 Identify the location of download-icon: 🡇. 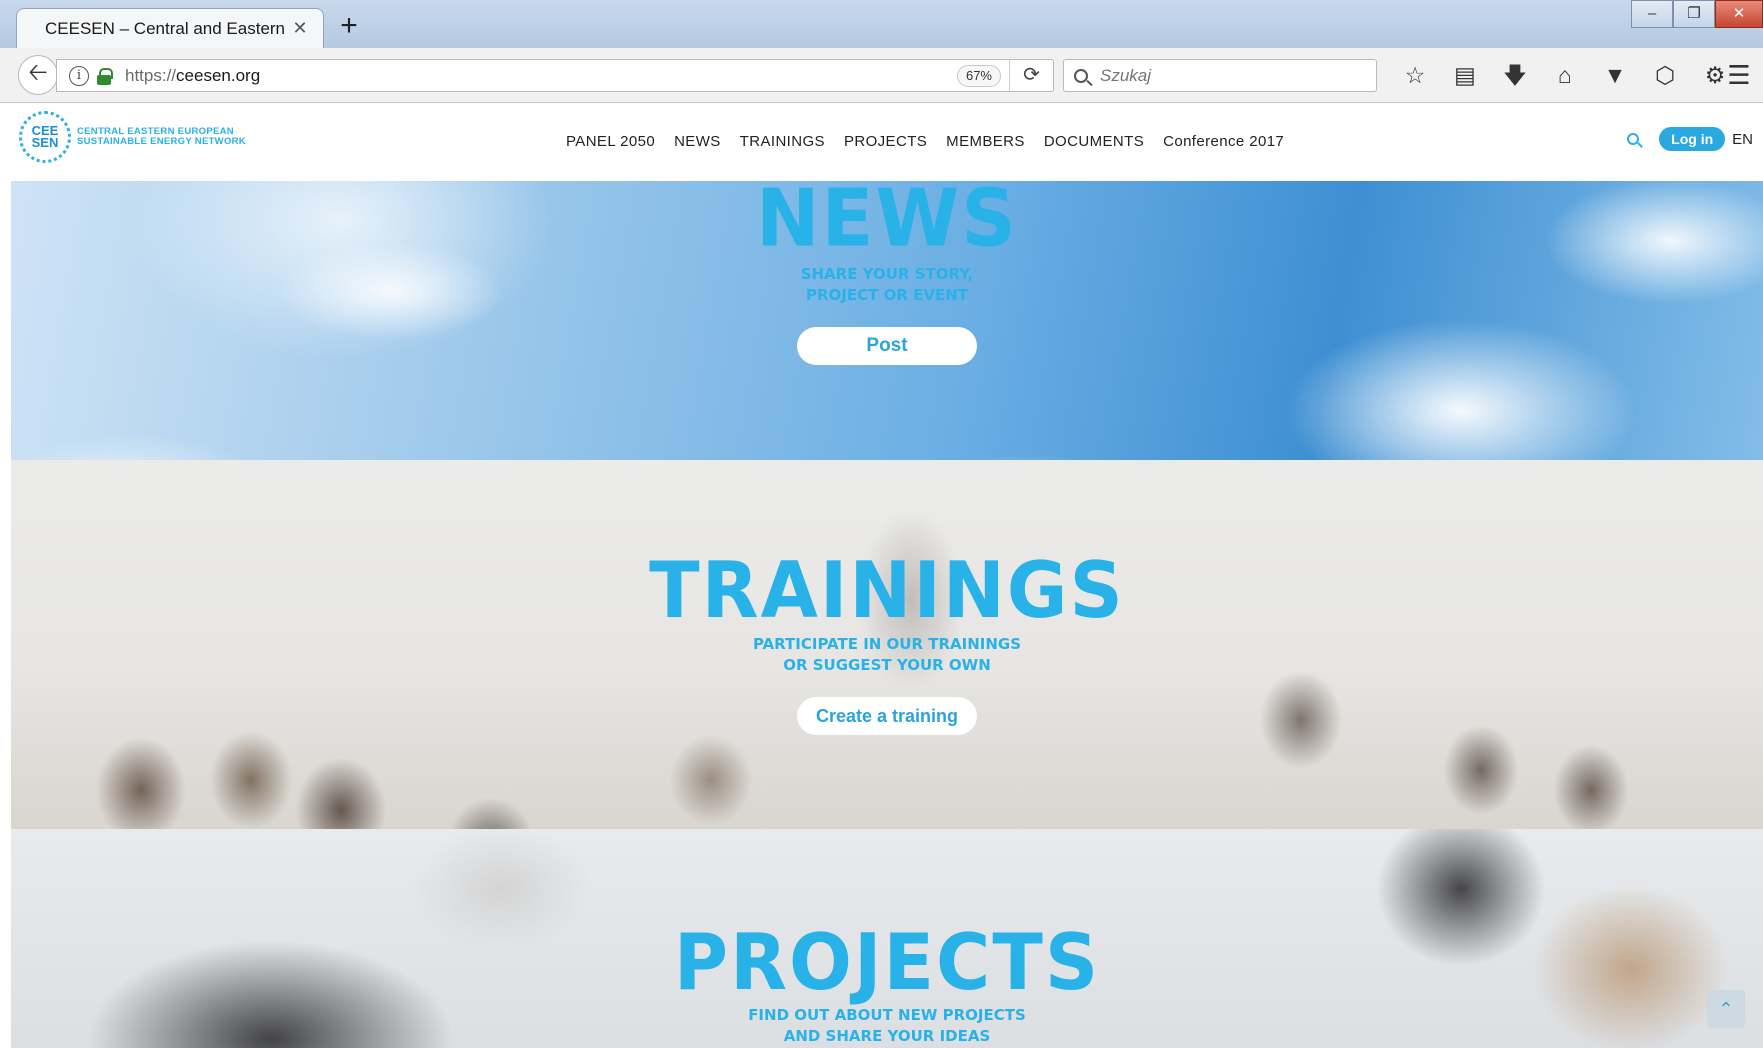
(1515, 75).